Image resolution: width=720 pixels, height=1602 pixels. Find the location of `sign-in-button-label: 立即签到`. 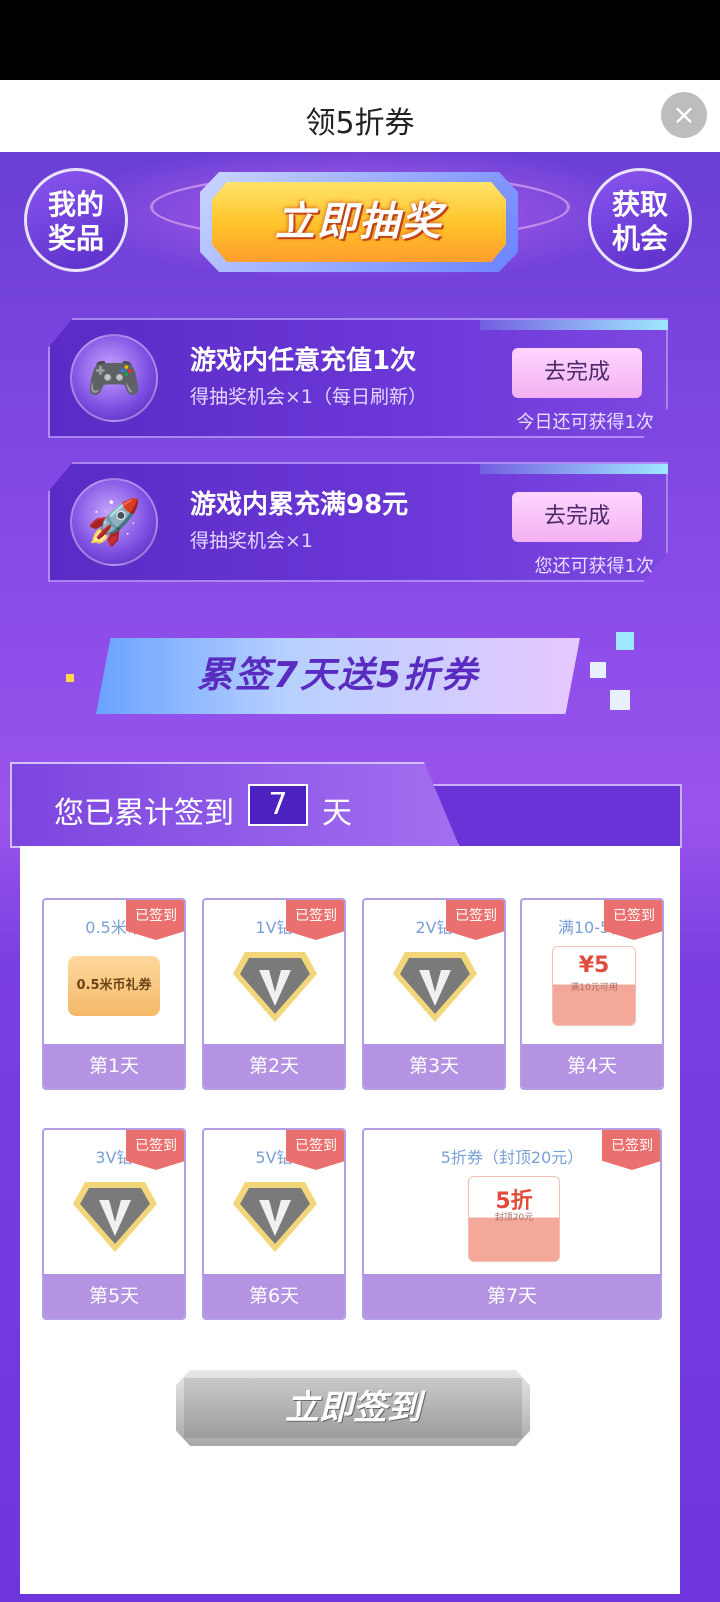

sign-in-button-label: 立即签到 is located at coordinates (353, 1408).